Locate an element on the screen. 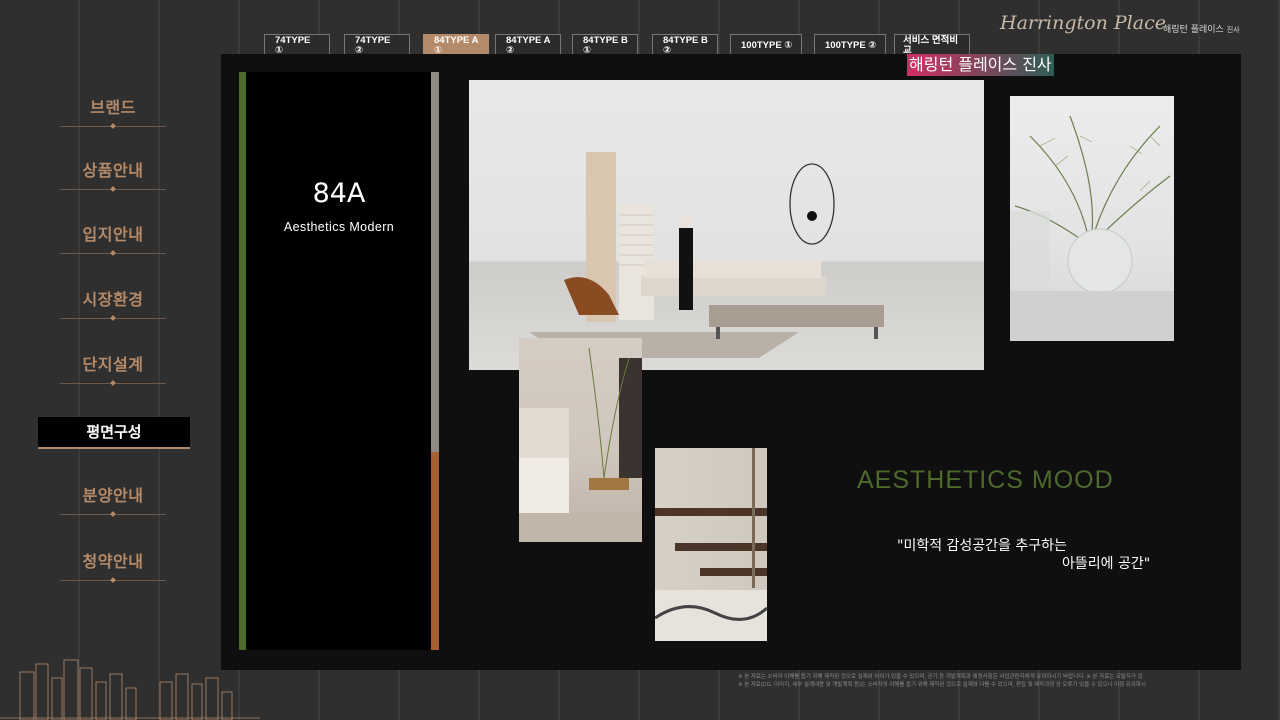  sidebar-item-label: 브랜드 is located at coordinates (113, 107).